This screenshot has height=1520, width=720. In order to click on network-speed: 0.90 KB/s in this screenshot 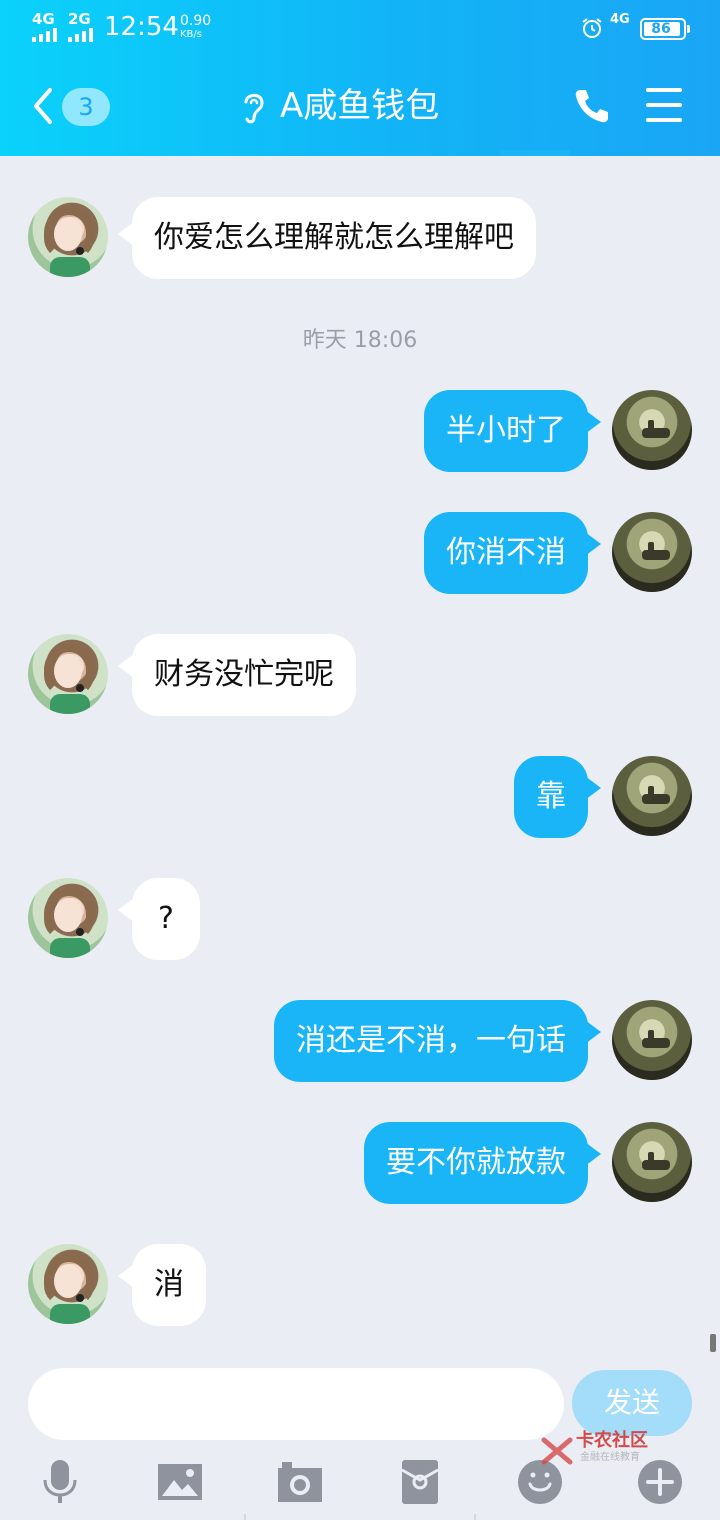, I will do `click(196, 26)`.